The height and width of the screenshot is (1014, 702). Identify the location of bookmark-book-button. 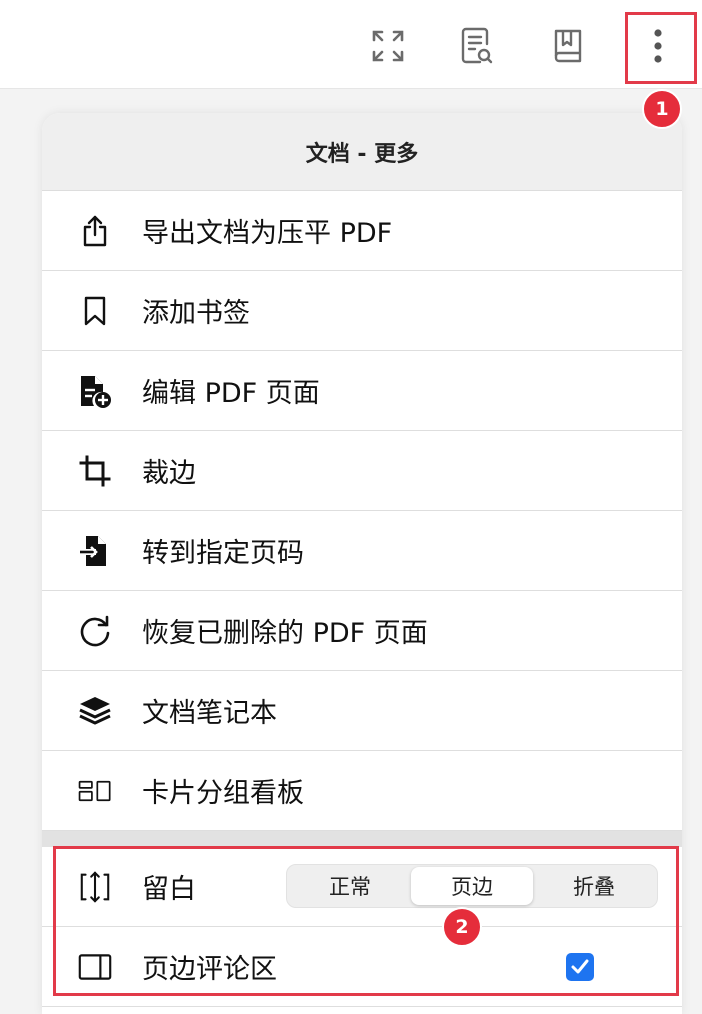
(568, 46).